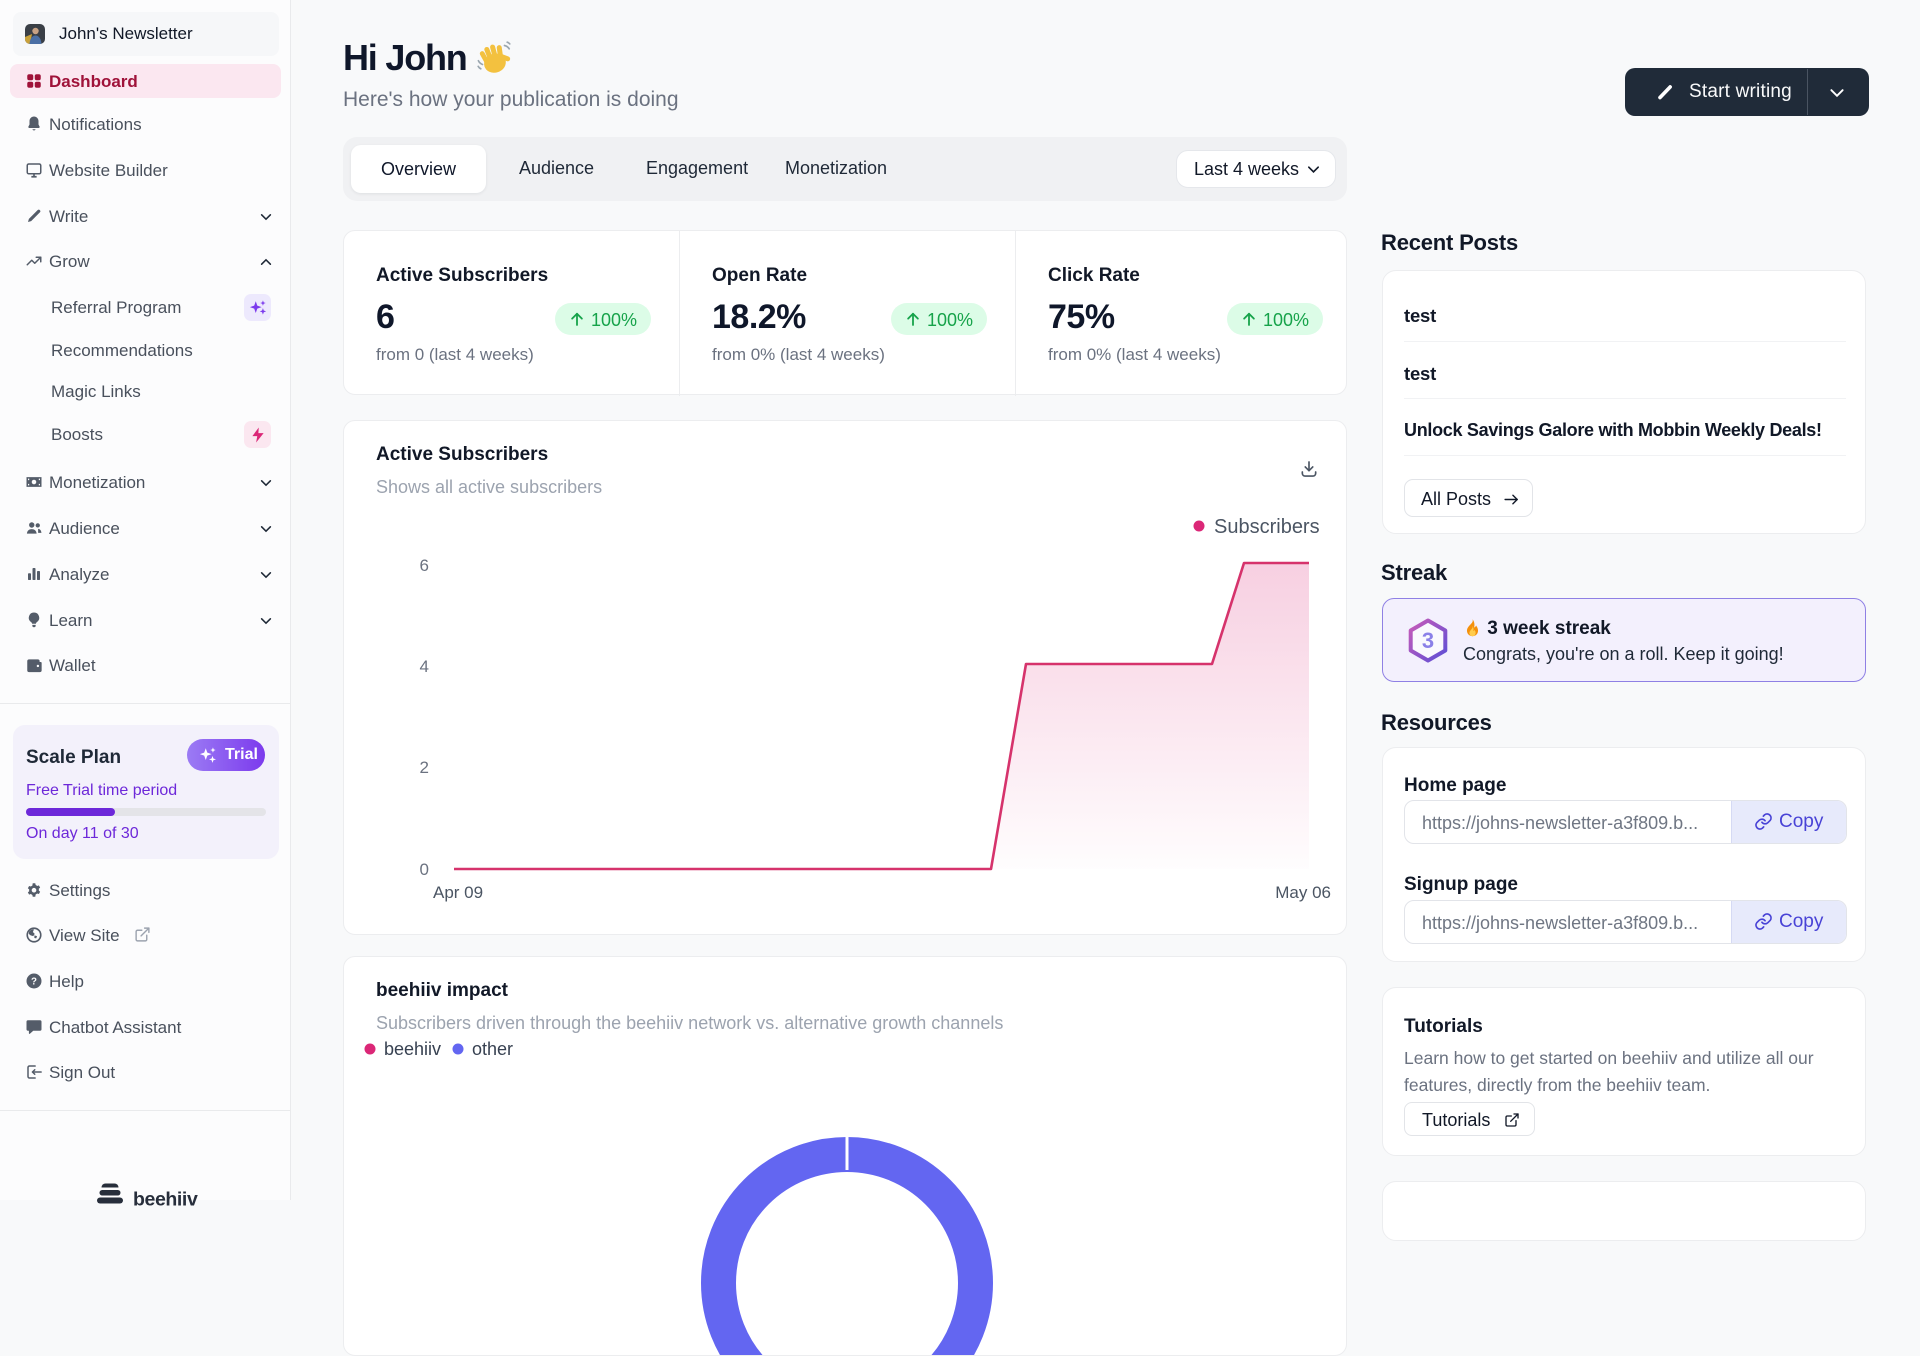  What do you see at coordinates (424, 666) in the screenshot?
I see `svg-text: 4` at bounding box center [424, 666].